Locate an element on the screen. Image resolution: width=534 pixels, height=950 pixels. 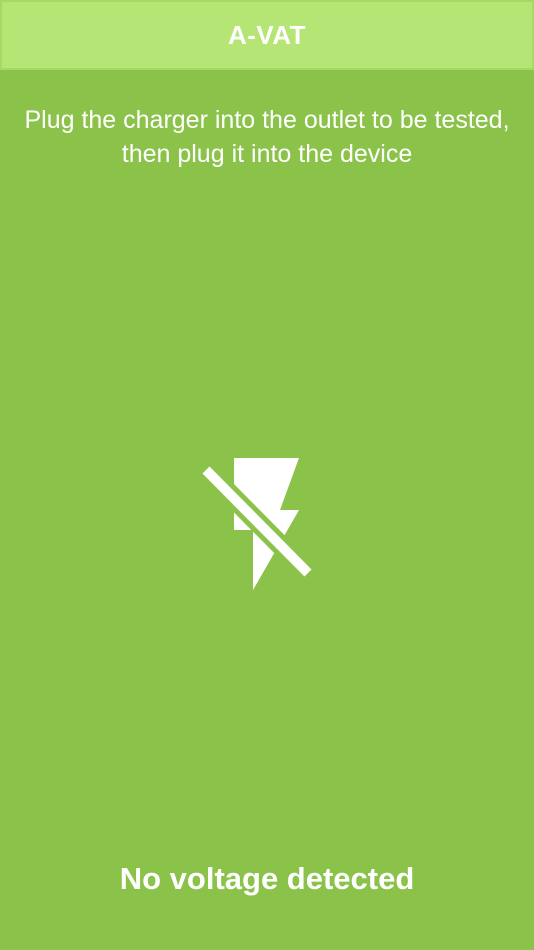
app-title: A-VAT is located at coordinates (267, 34).